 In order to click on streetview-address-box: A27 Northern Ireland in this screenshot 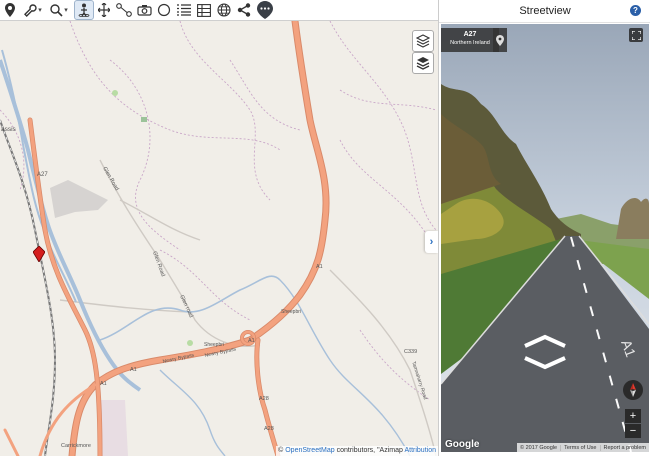, I will do `click(470, 40)`.